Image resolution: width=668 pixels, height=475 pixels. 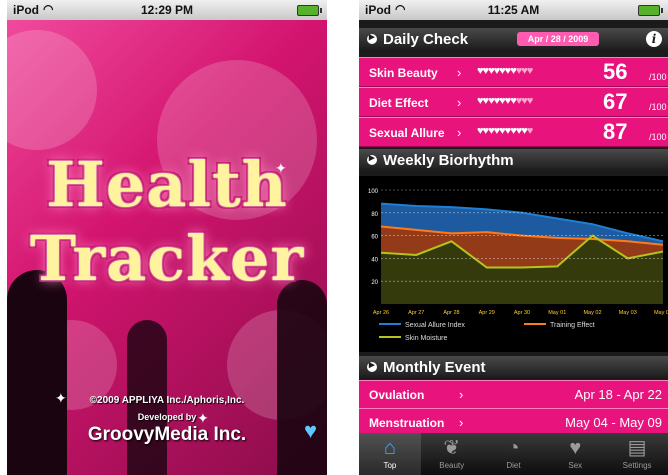 I want to click on metric-score: 56, so click(x=615, y=71).